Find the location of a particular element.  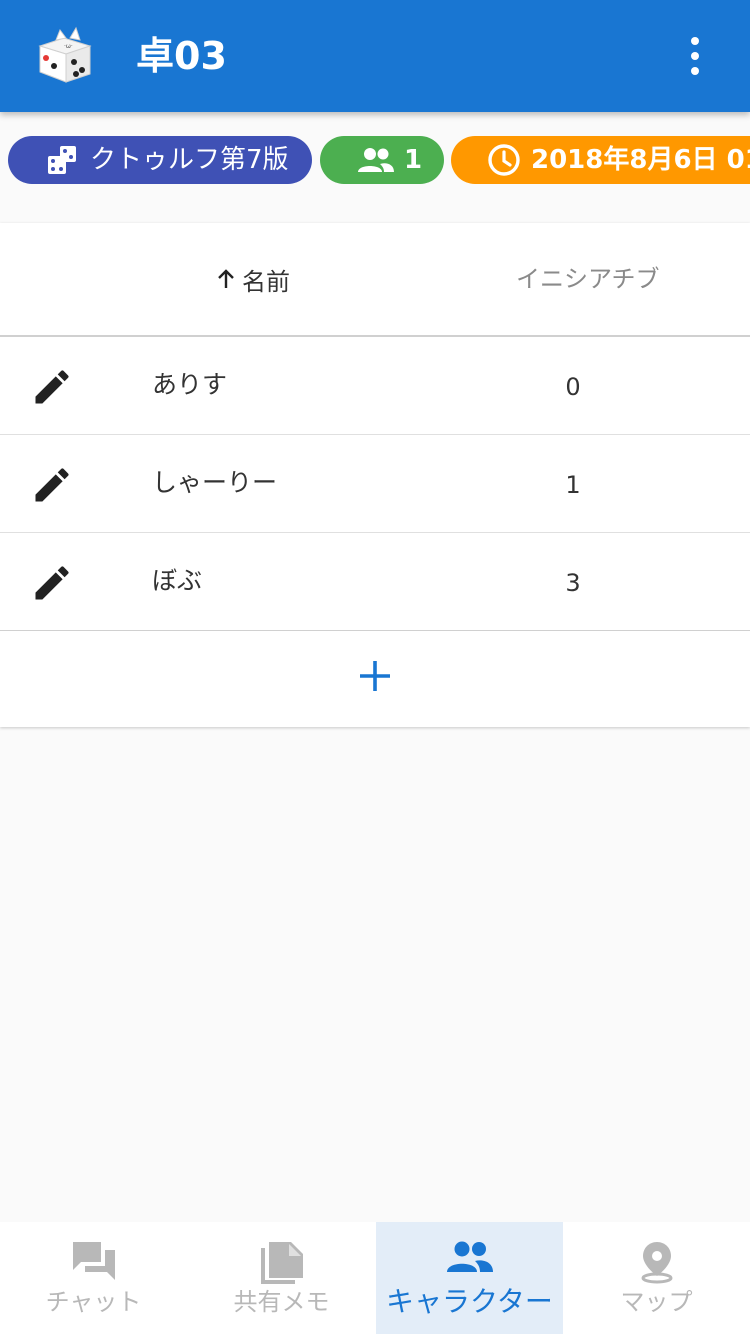

column-header-initiative: イニシアチブ is located at coordinates (588, 279).